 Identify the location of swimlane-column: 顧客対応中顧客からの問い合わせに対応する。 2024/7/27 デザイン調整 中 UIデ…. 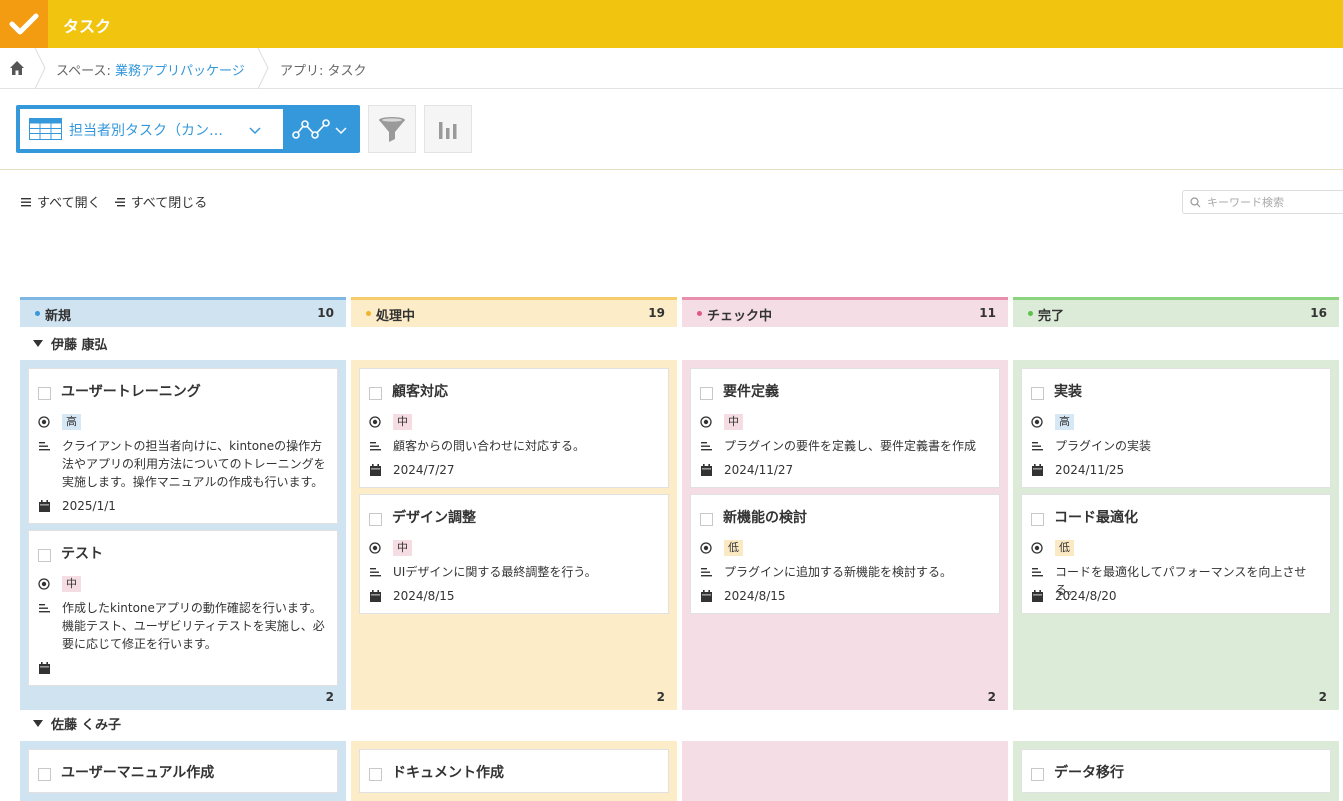
(514, 535).